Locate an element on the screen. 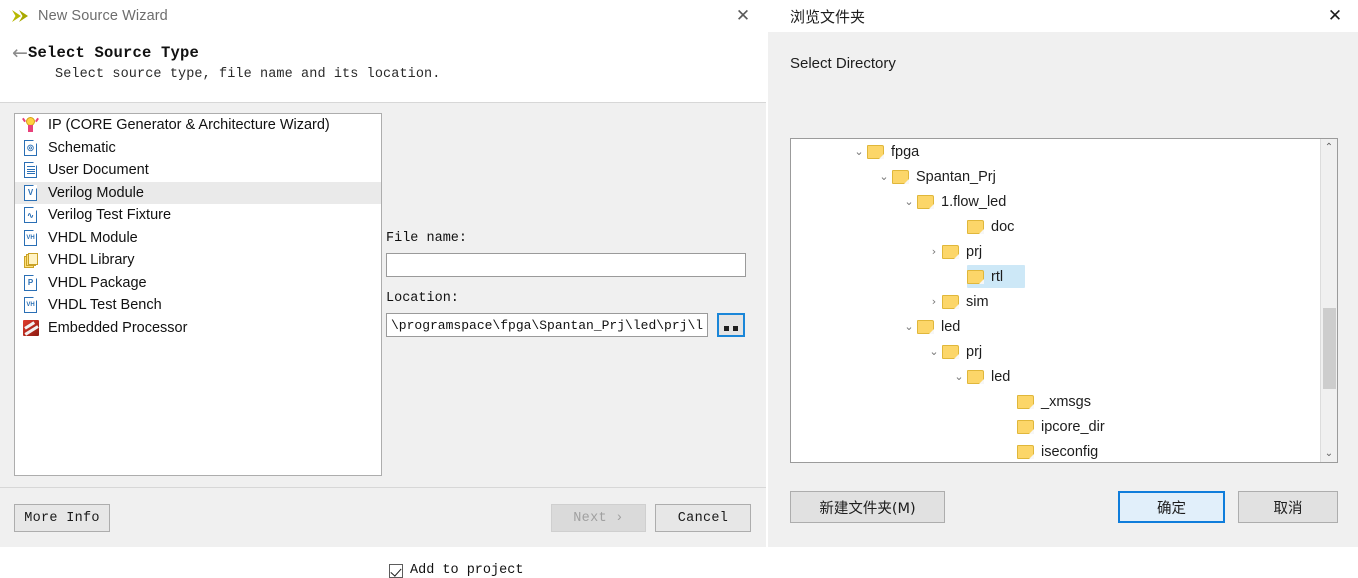 This screenshot has width=1358, height=578. next-button: Next › is located at coordinates (598, 518).